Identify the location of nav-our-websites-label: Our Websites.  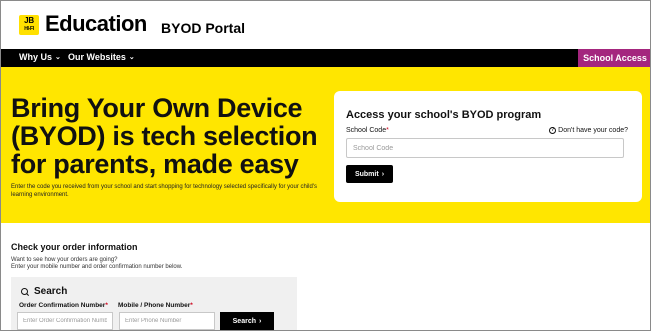
(97, 57).